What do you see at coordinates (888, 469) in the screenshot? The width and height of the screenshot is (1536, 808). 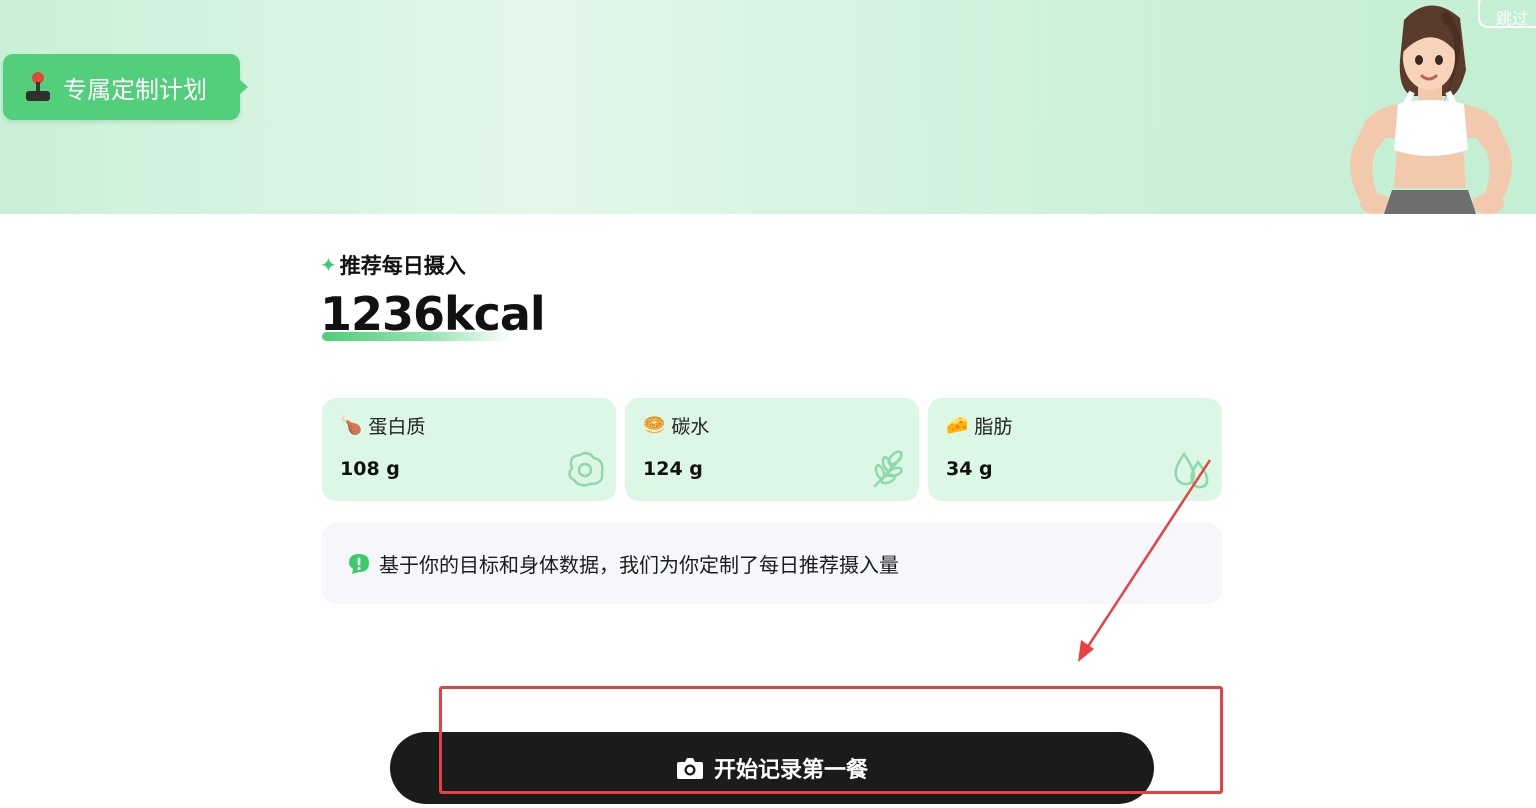 I see `wheat-icon` at bounding box center [888, 469].